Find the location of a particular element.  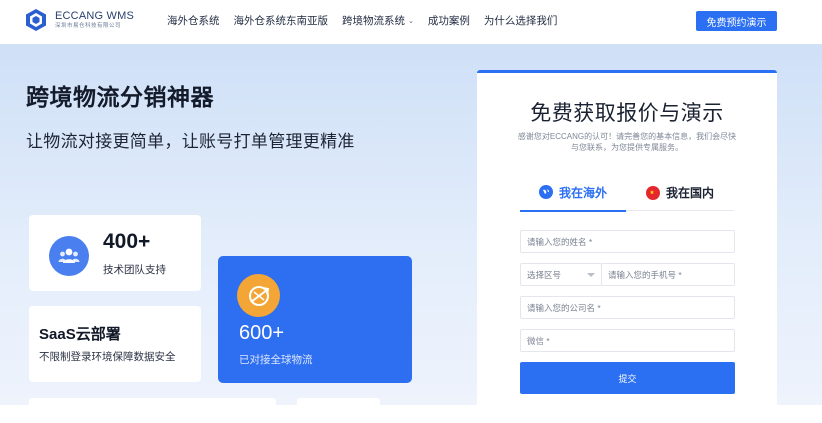

stat-label: 不限制登录环境保障数据安全 is located at coordinates (107, 357).